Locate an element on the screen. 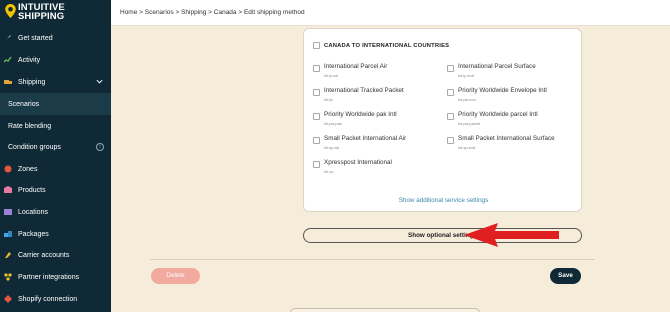  sidebar-item-rate-blending: Rate blending is located at coordinates (55, 126).